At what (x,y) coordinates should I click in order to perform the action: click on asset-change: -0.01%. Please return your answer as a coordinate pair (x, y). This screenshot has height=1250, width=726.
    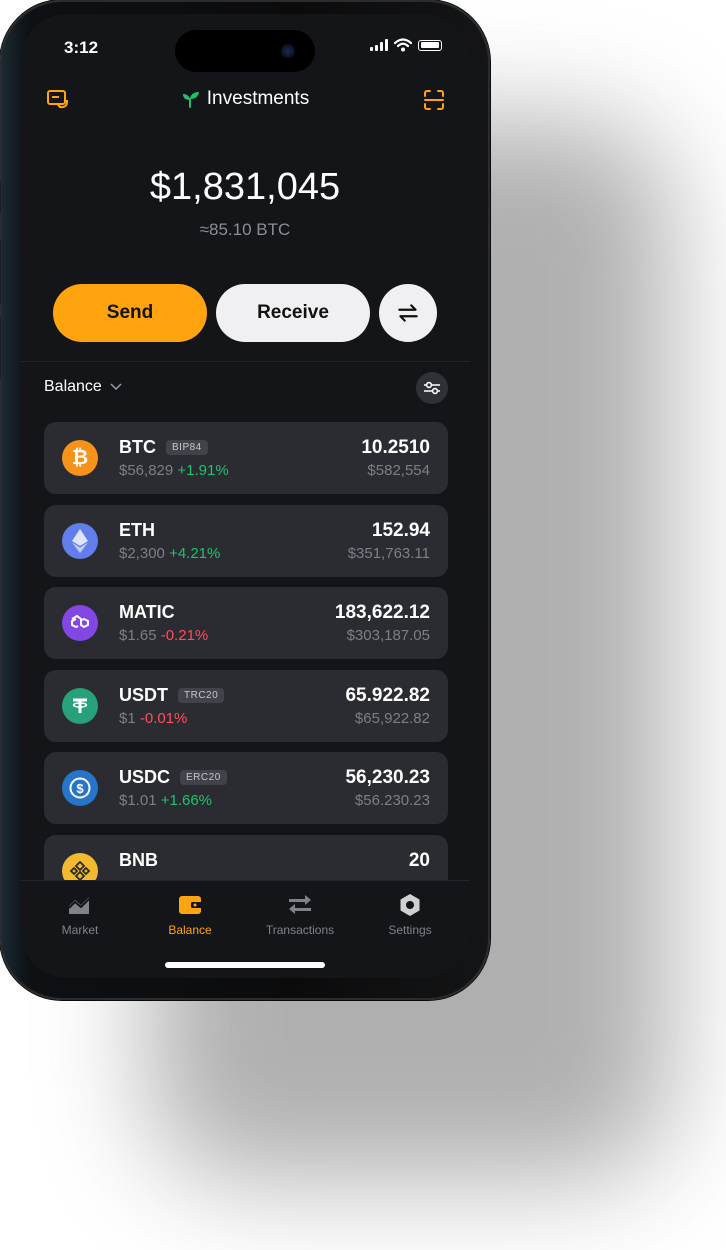
    Looking at the image, I should click on (163, 718).